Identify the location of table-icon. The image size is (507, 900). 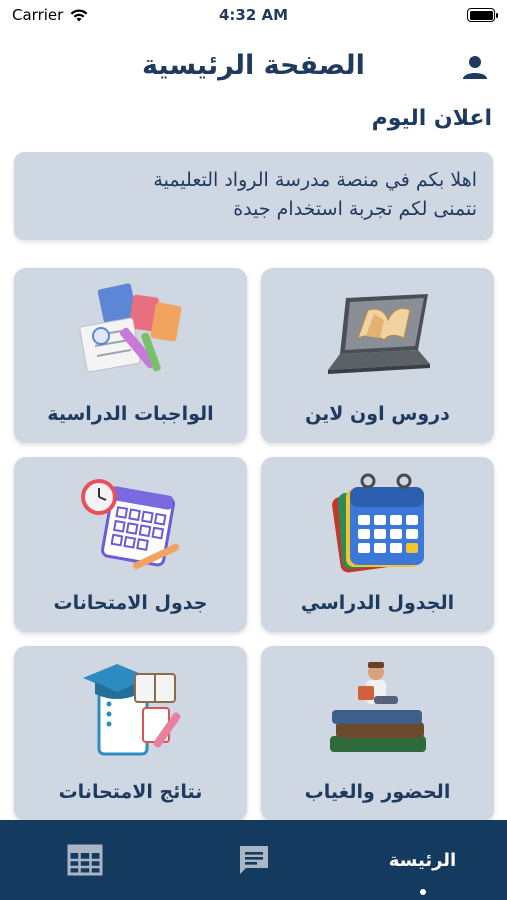
(84, 860).